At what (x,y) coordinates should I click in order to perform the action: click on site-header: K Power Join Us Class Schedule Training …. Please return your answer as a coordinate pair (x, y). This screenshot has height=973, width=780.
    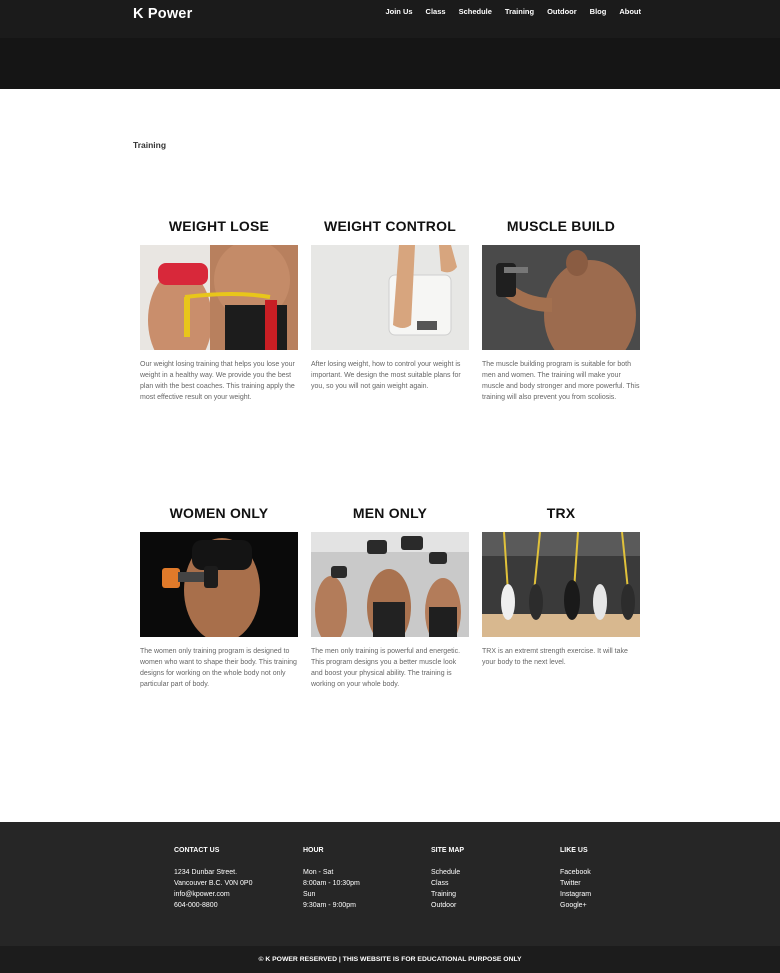
    Looking at the image, I should click on (390, 44).